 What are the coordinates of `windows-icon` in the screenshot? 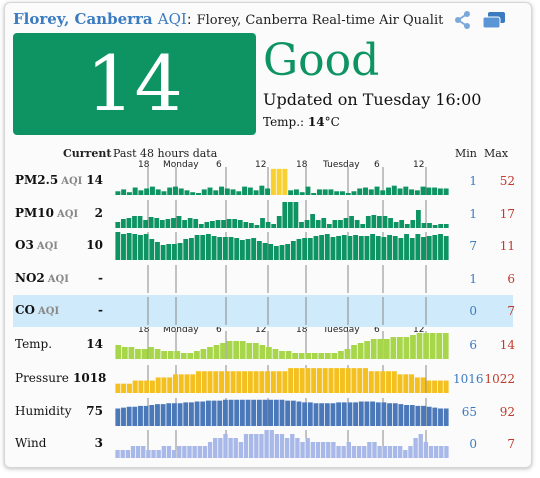 It's located at (494, 20).